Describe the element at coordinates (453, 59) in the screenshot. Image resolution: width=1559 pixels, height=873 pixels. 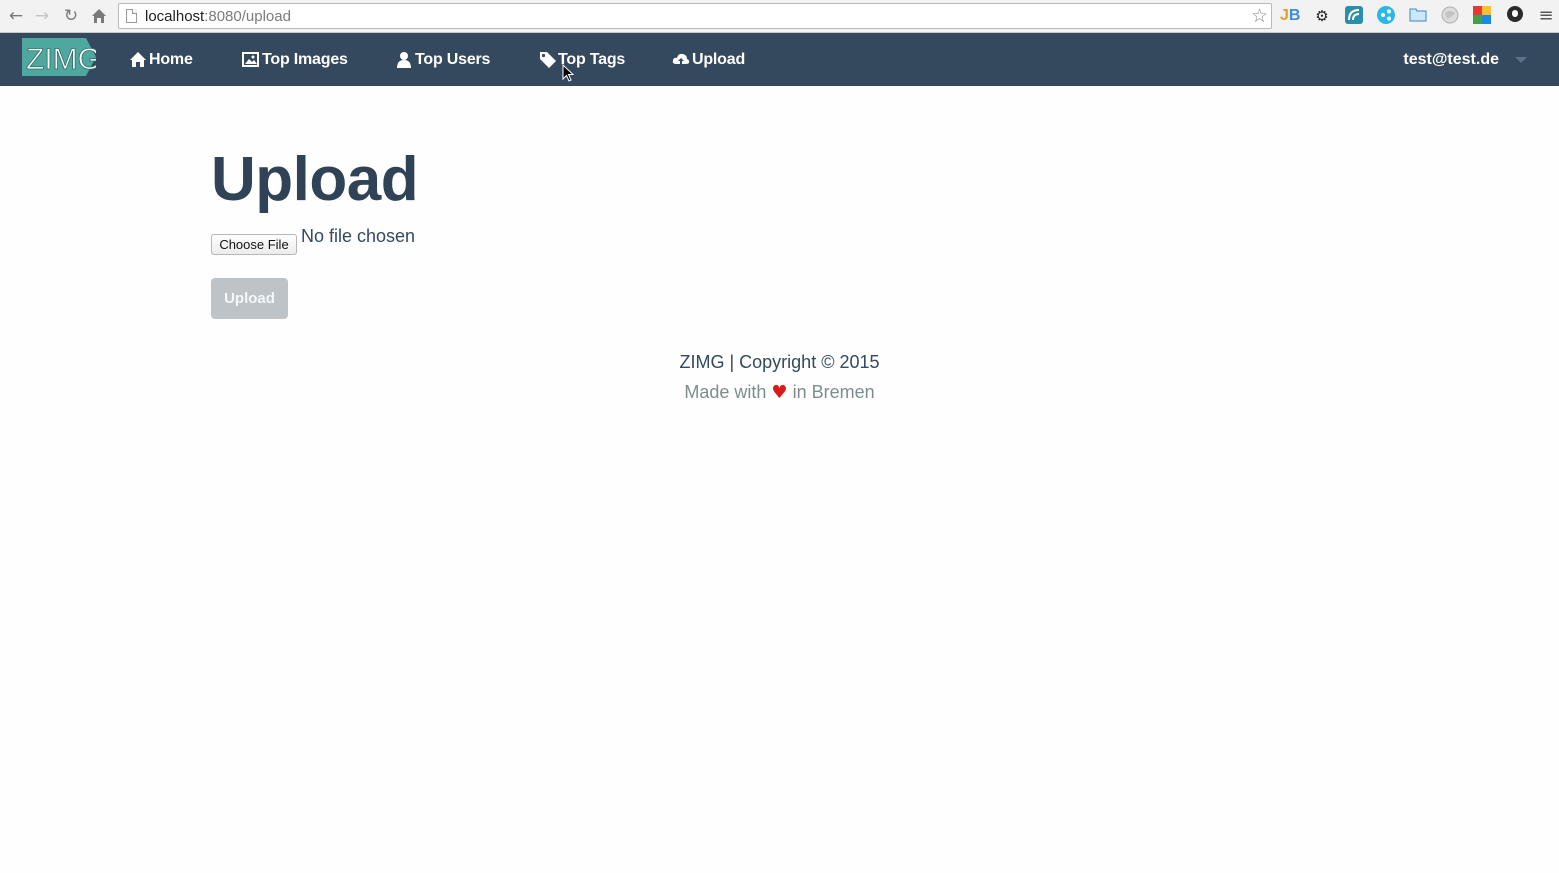
I see `nav-top-users-label: Top Users` at that location.